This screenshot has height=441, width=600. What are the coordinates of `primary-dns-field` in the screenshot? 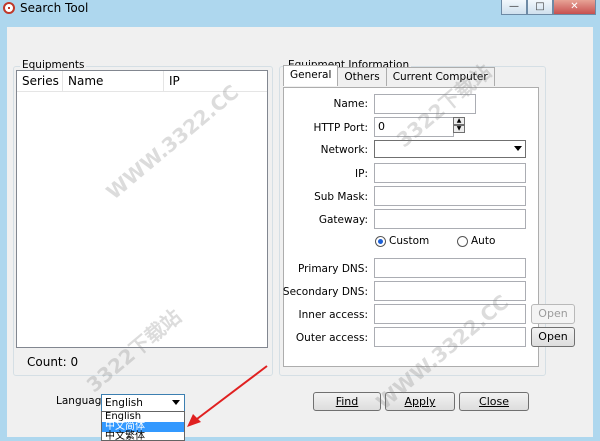 It's located at (450, 268).